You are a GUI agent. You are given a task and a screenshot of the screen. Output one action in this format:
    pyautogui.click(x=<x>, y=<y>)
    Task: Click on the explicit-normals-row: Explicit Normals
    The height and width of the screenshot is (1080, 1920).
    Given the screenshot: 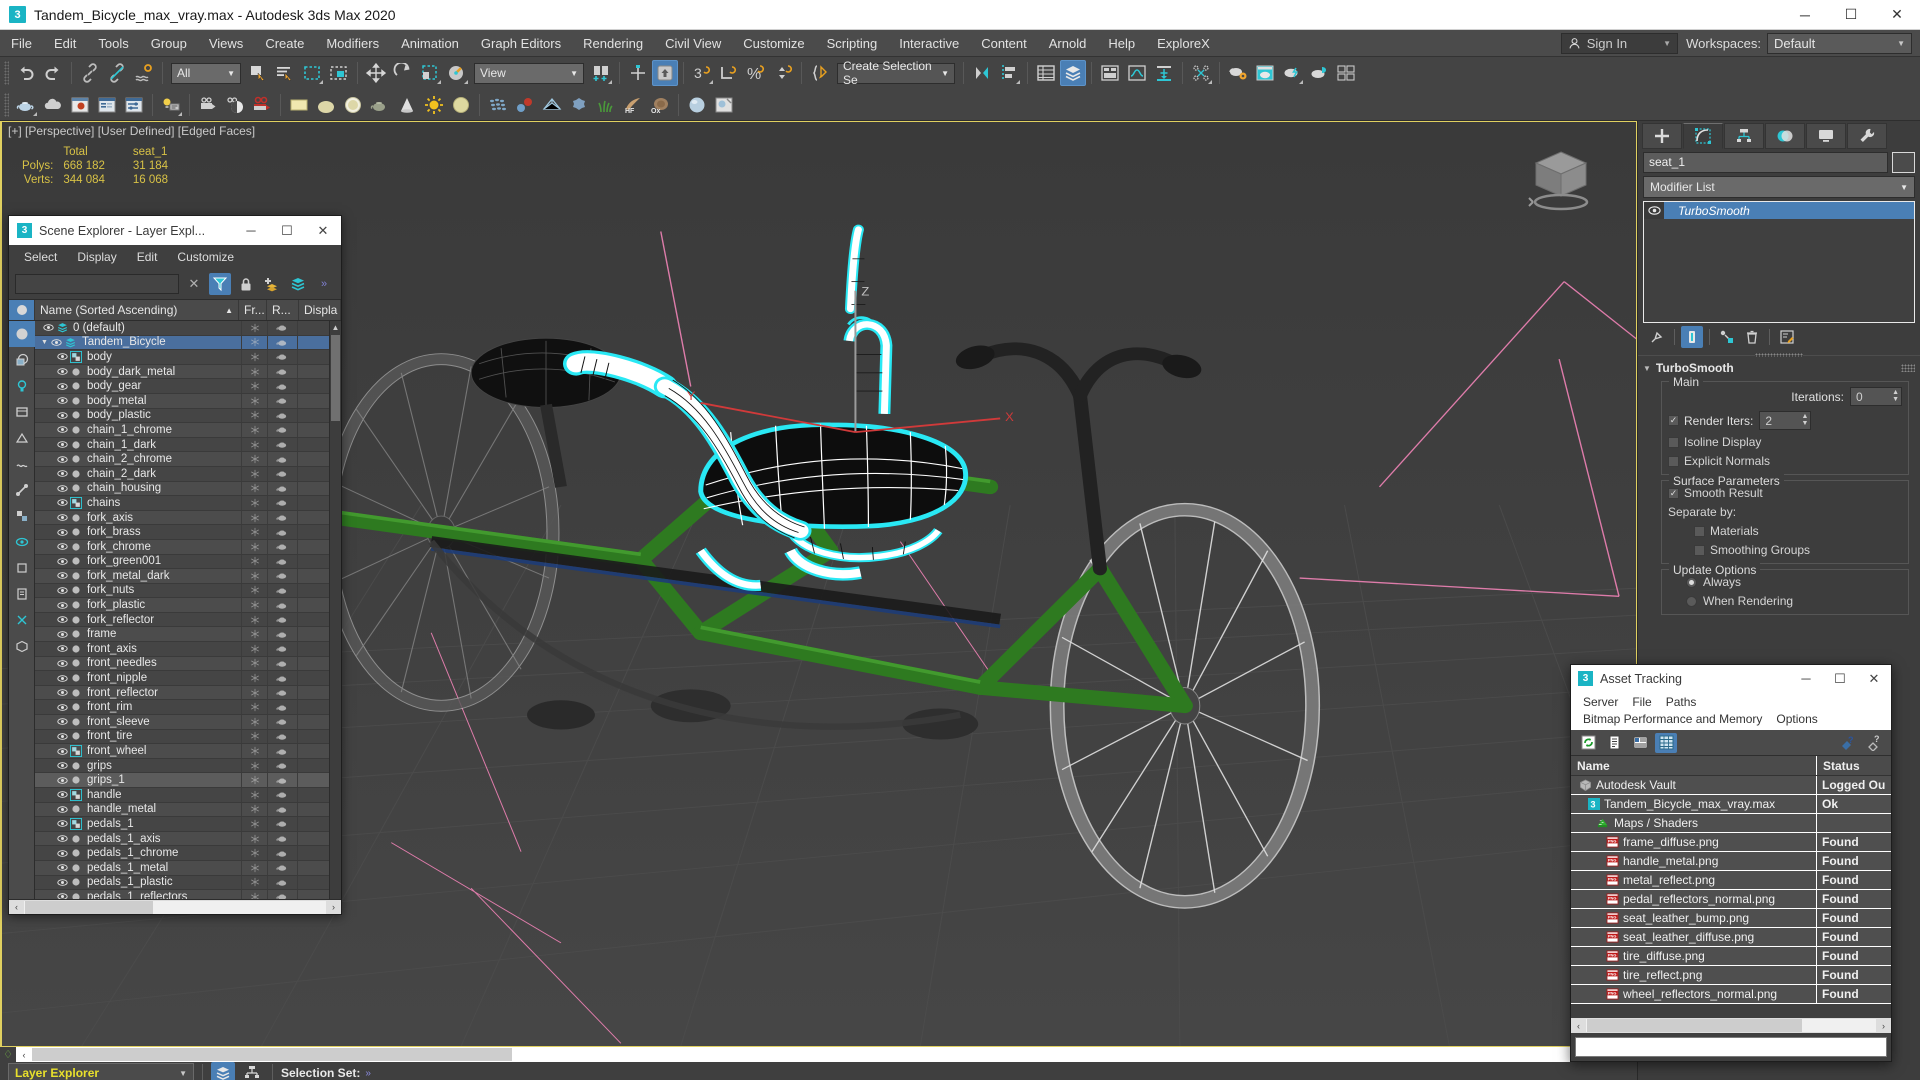 What is the action you would take?
    pyautogui.click(x=1785, y=461)
    